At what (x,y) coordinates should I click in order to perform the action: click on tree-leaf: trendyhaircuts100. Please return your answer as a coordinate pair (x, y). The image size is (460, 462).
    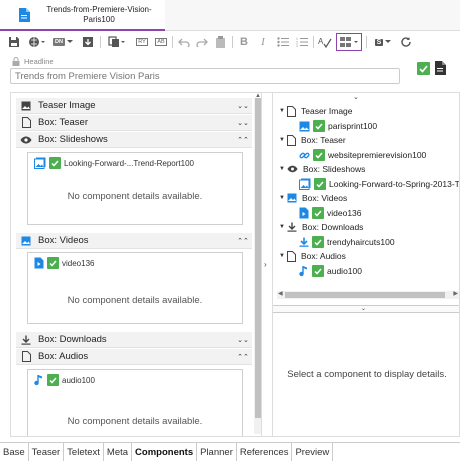
    Looking at the image, I should click on (347, 242).